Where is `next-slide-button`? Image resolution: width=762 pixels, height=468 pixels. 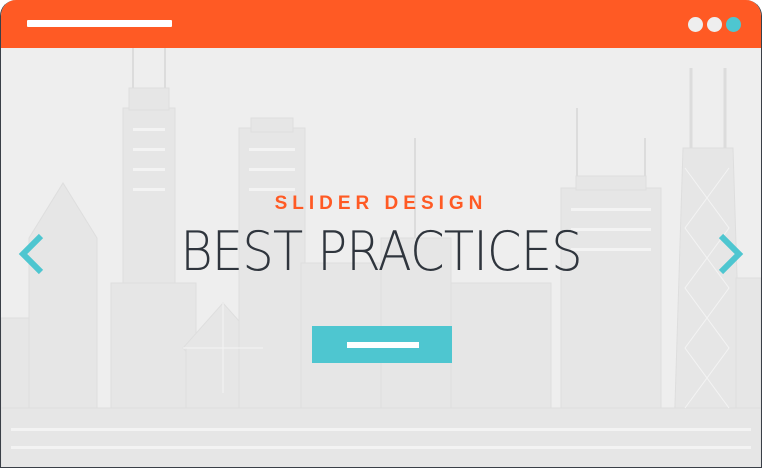 next-slide-button is located at coordinates (729, 254).